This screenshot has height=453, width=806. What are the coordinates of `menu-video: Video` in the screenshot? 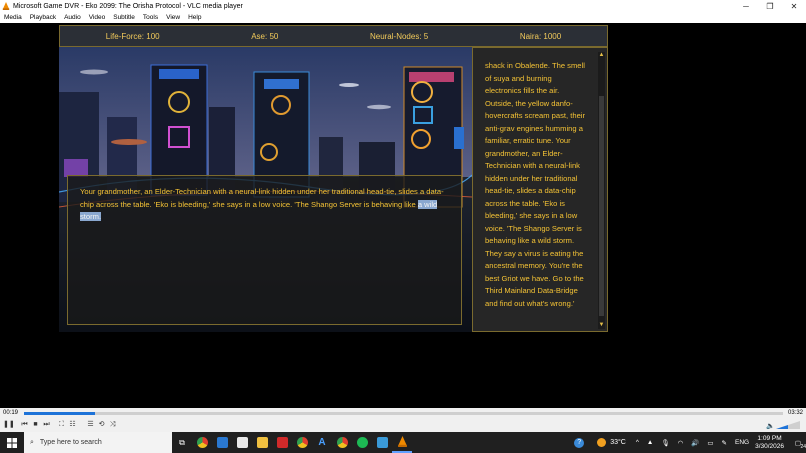 It's located at (97, 17).